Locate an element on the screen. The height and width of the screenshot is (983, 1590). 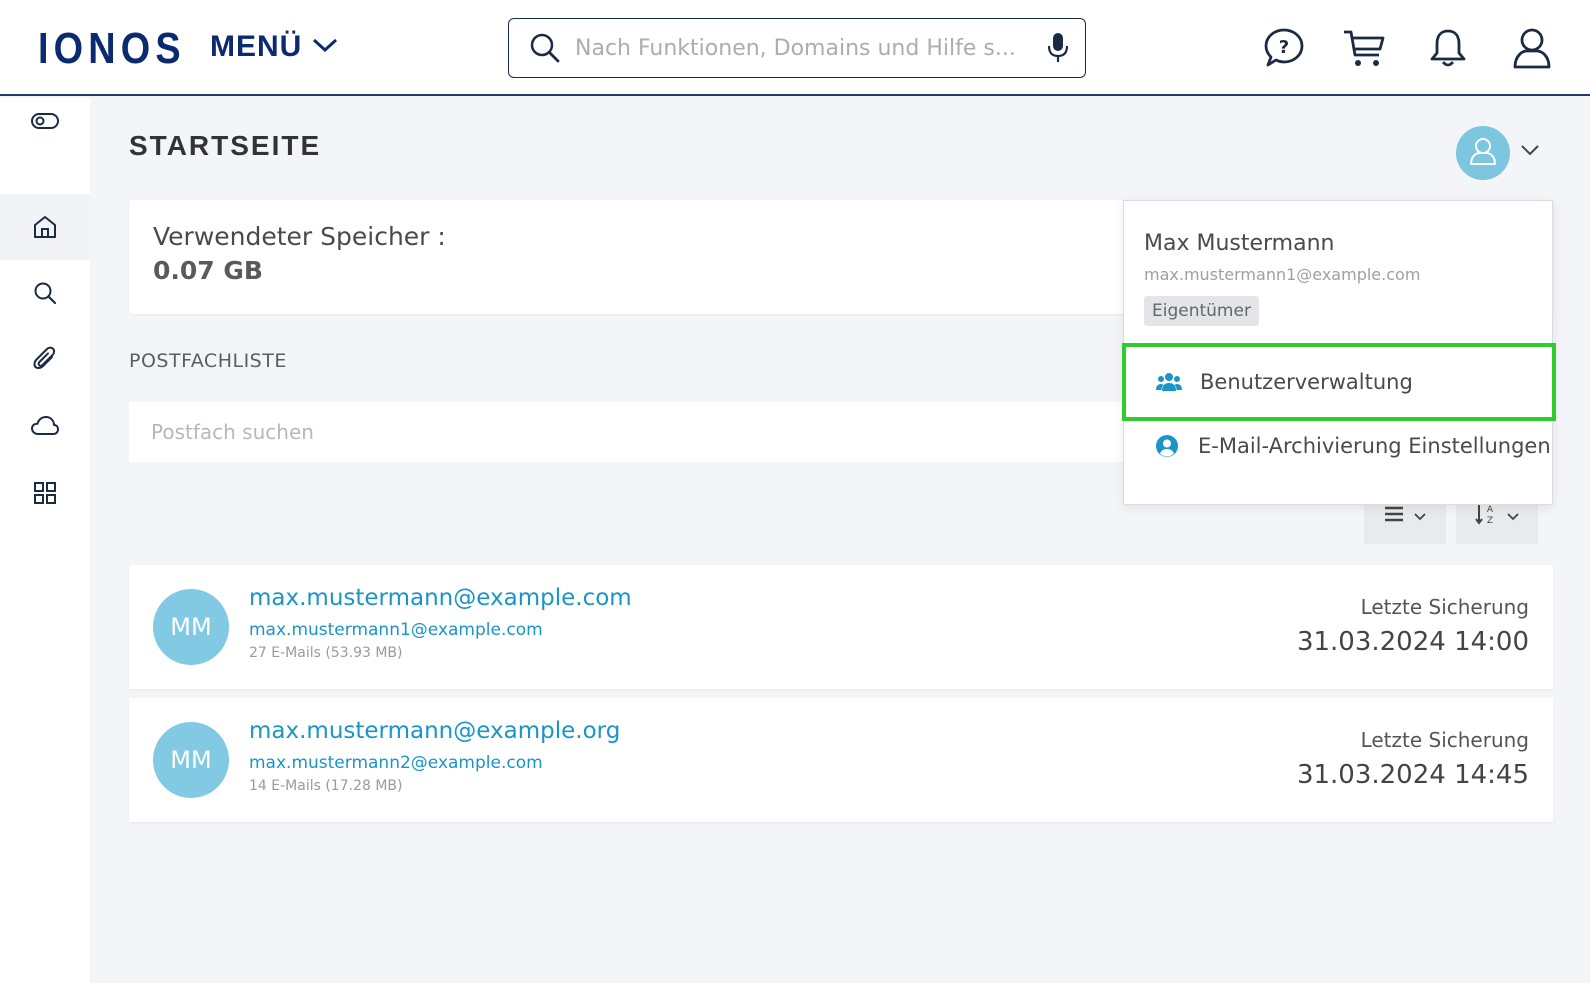
list-view-icon is located at coordinates (1394, 516).